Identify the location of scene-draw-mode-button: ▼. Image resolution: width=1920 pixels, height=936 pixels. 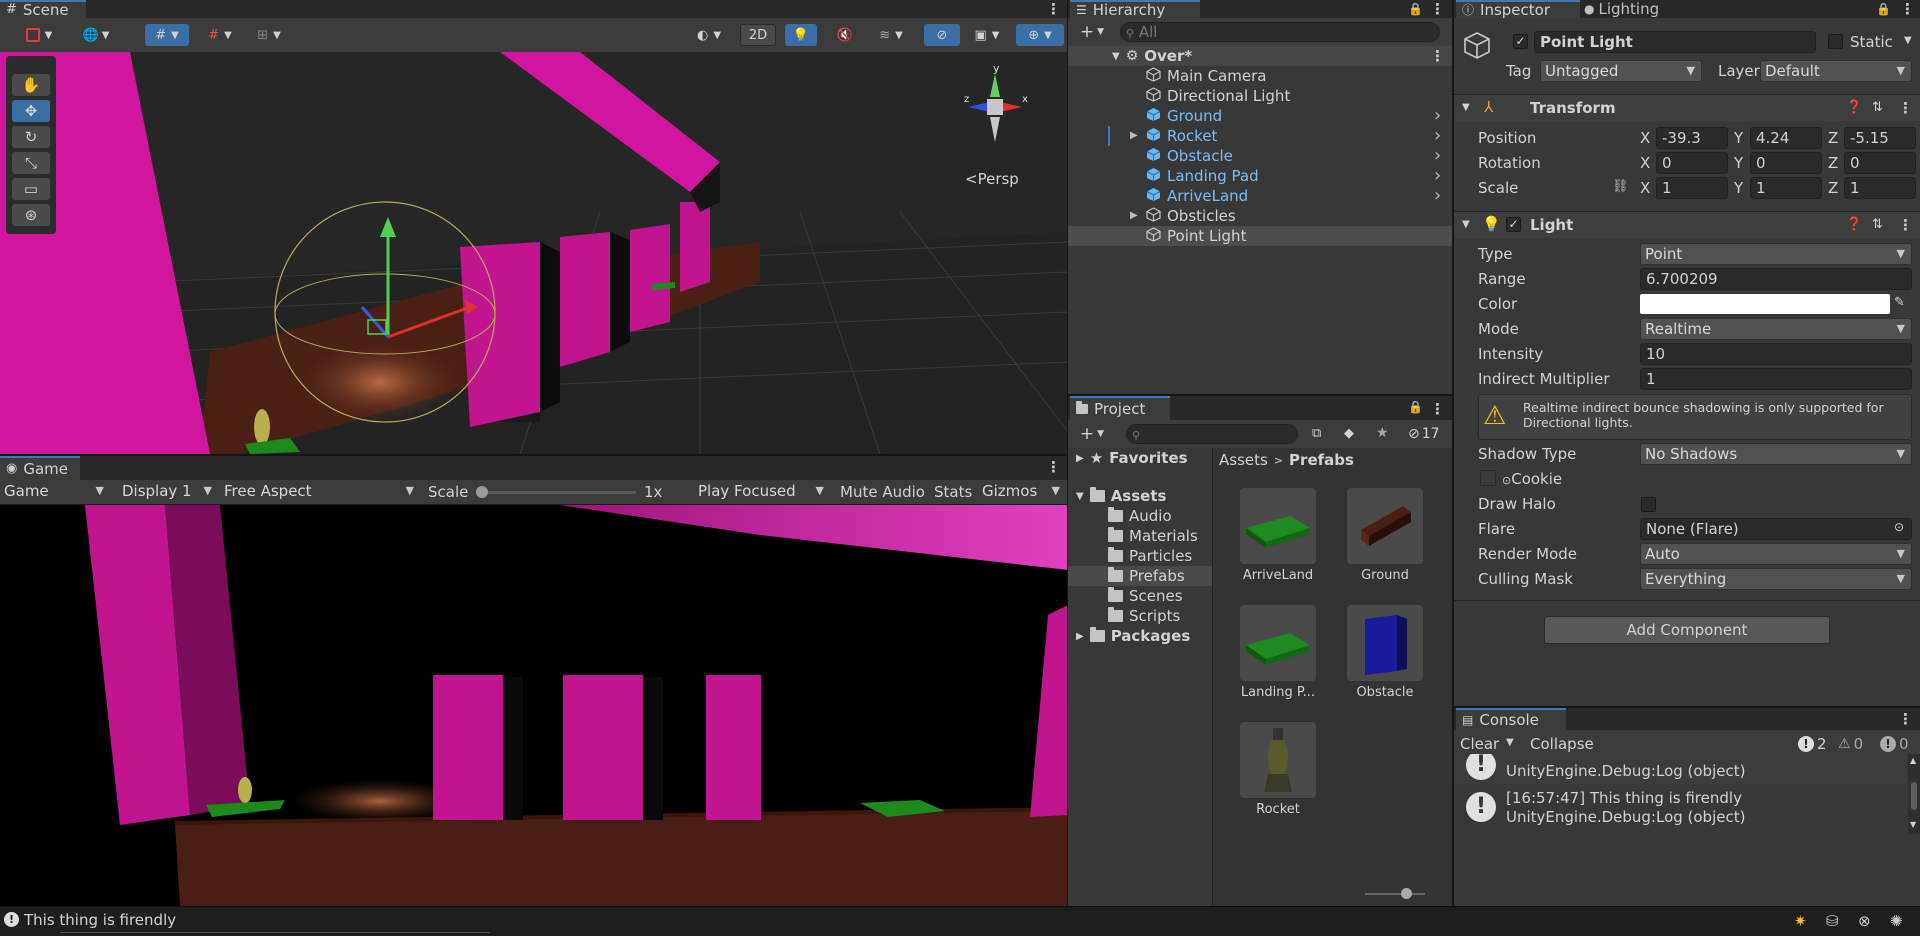
(39, 35).